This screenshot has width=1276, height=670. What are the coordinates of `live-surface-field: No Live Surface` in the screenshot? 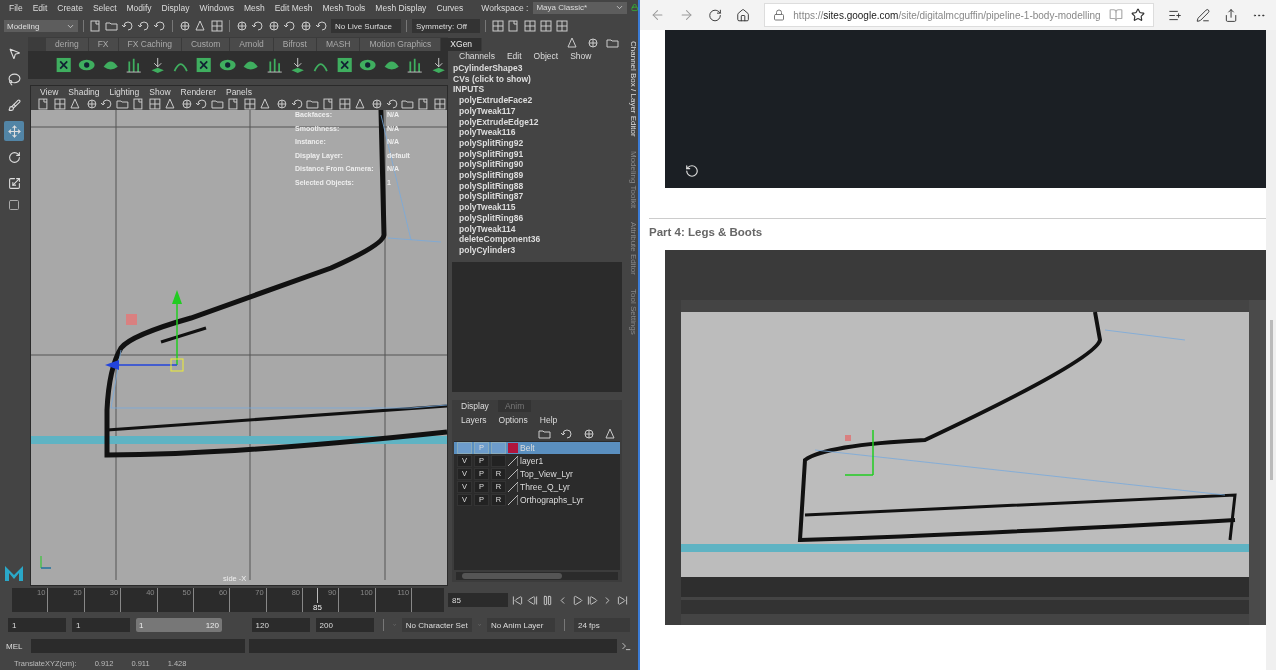 It's located at (366, 26).